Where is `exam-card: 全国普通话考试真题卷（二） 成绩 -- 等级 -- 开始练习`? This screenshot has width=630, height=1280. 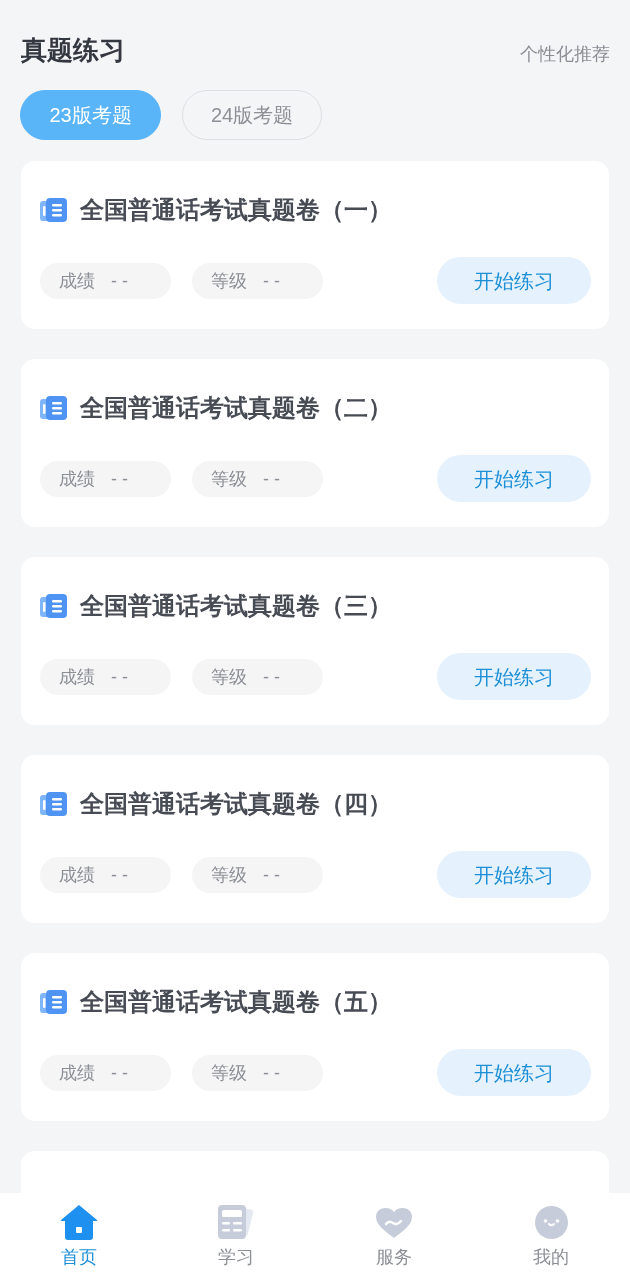 exam-card: 全国普通话考试真题卷（二） 成绩 -- 等级 -- 开始练习 is located at coordinates (315, 443).